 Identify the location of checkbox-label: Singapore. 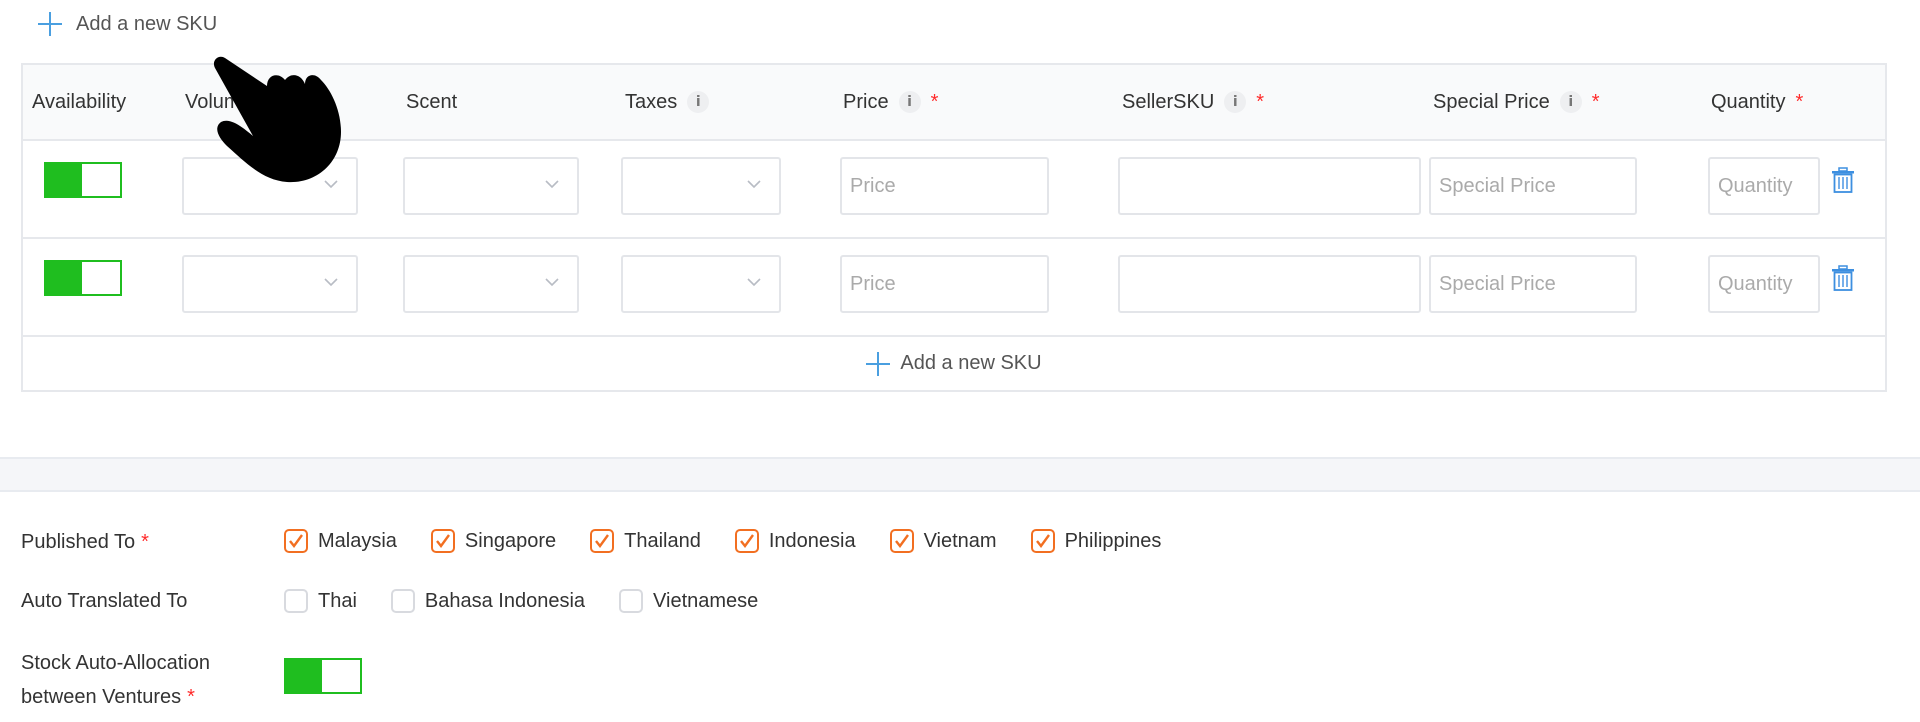
(510, 540).